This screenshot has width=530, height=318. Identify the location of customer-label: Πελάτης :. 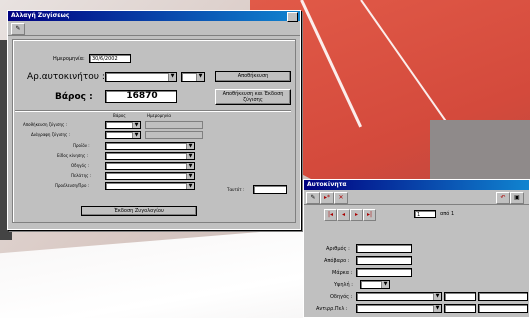
(81, 175).